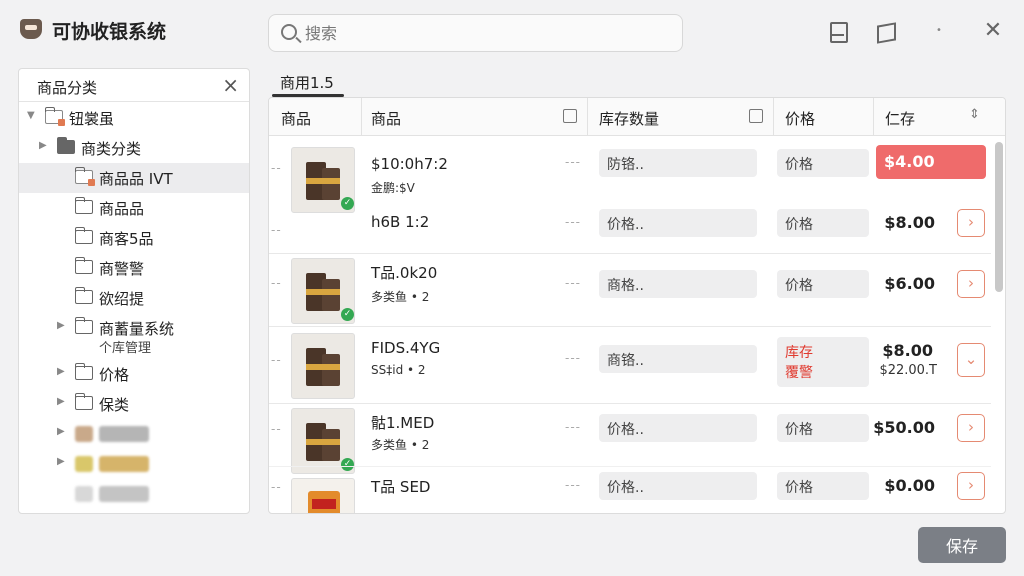  What do you see at coordinates (962, 545) in the screenshot?
I see `save-button: 保存` at bounding box center [962, 545].